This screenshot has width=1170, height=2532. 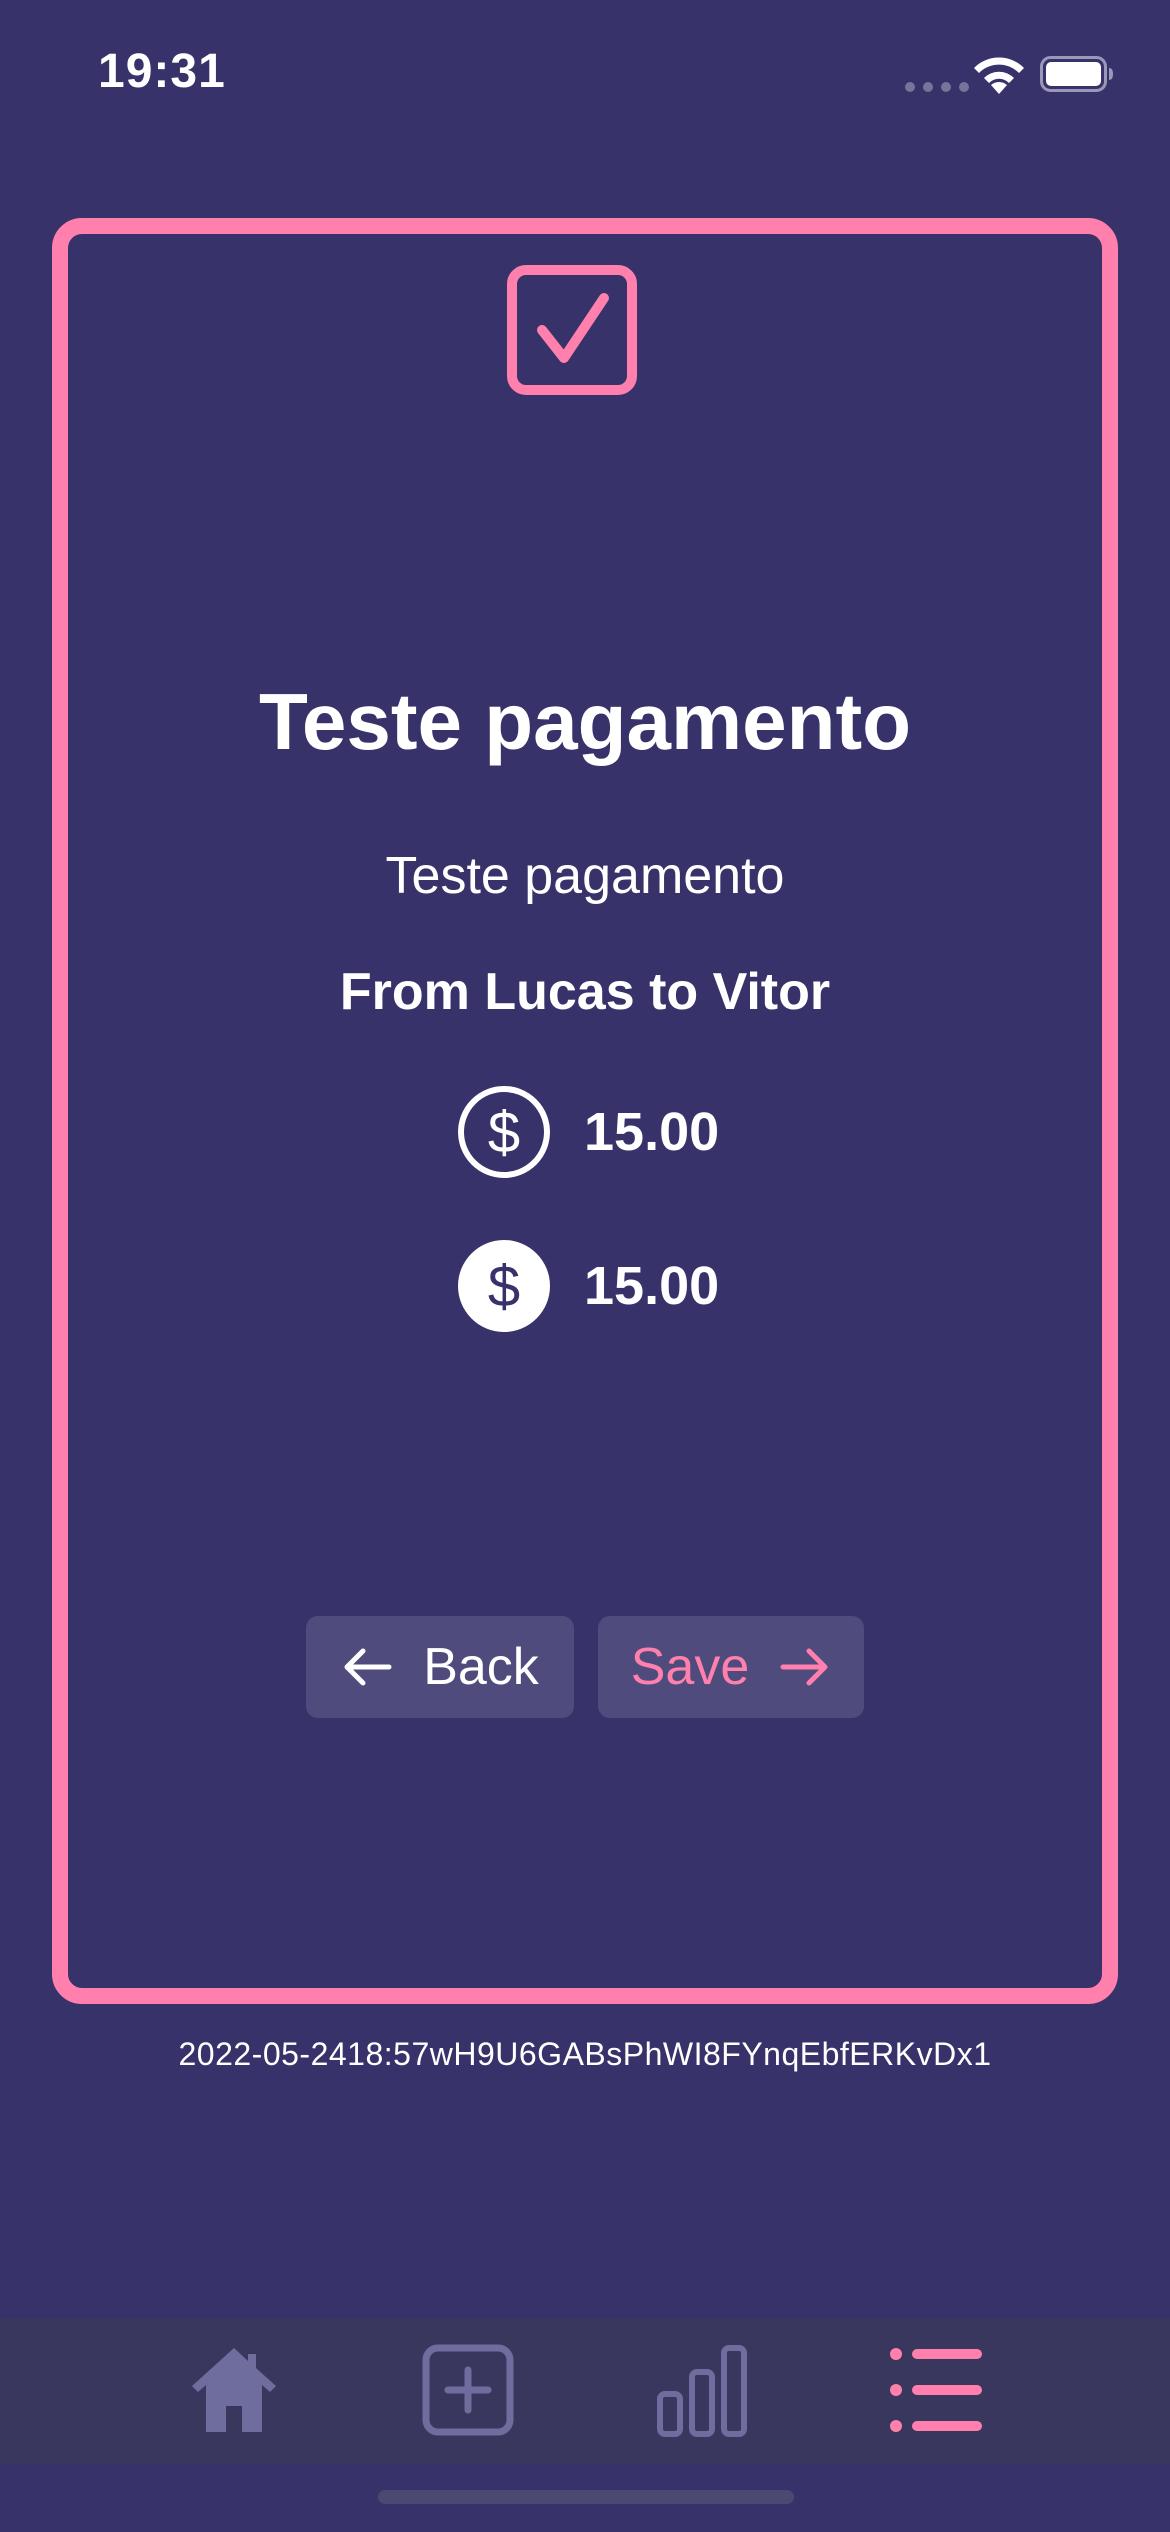 I want to click on transaction-title: Teste pagamento, so click(x=585, y=721).